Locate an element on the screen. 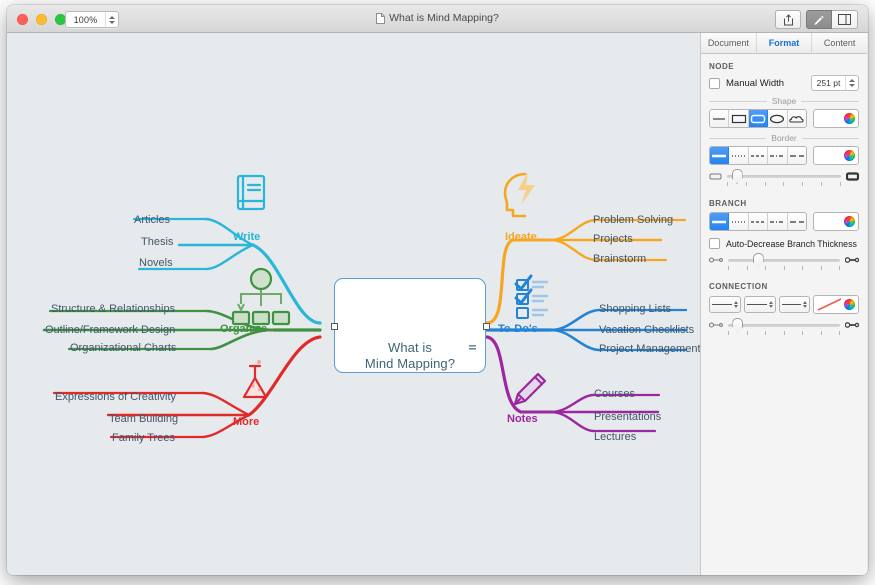 This screenshot has width=875, height=585. branch-style-option-dashed is located at coordinates (758, 221).